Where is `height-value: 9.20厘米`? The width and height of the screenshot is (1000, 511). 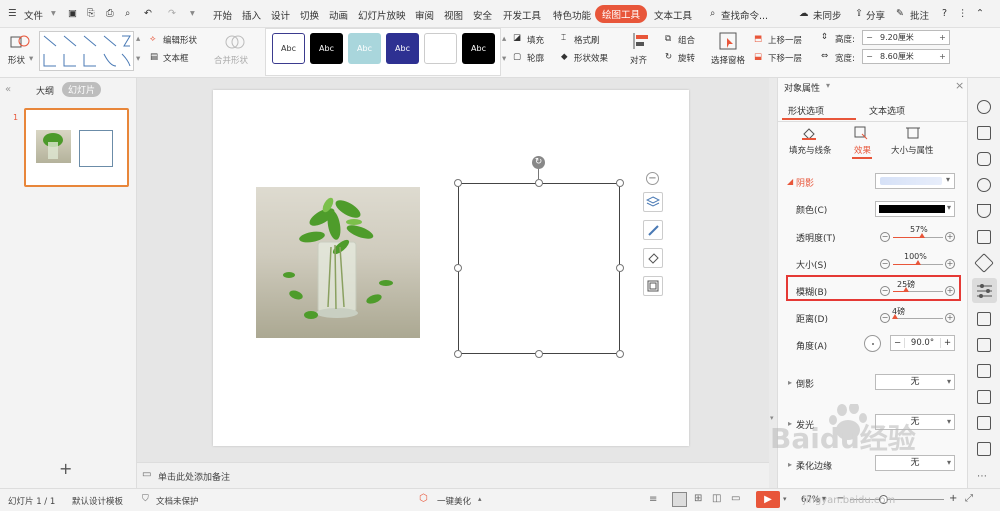
height-value: 9.20厘米 is located at coordinates (906, 37).